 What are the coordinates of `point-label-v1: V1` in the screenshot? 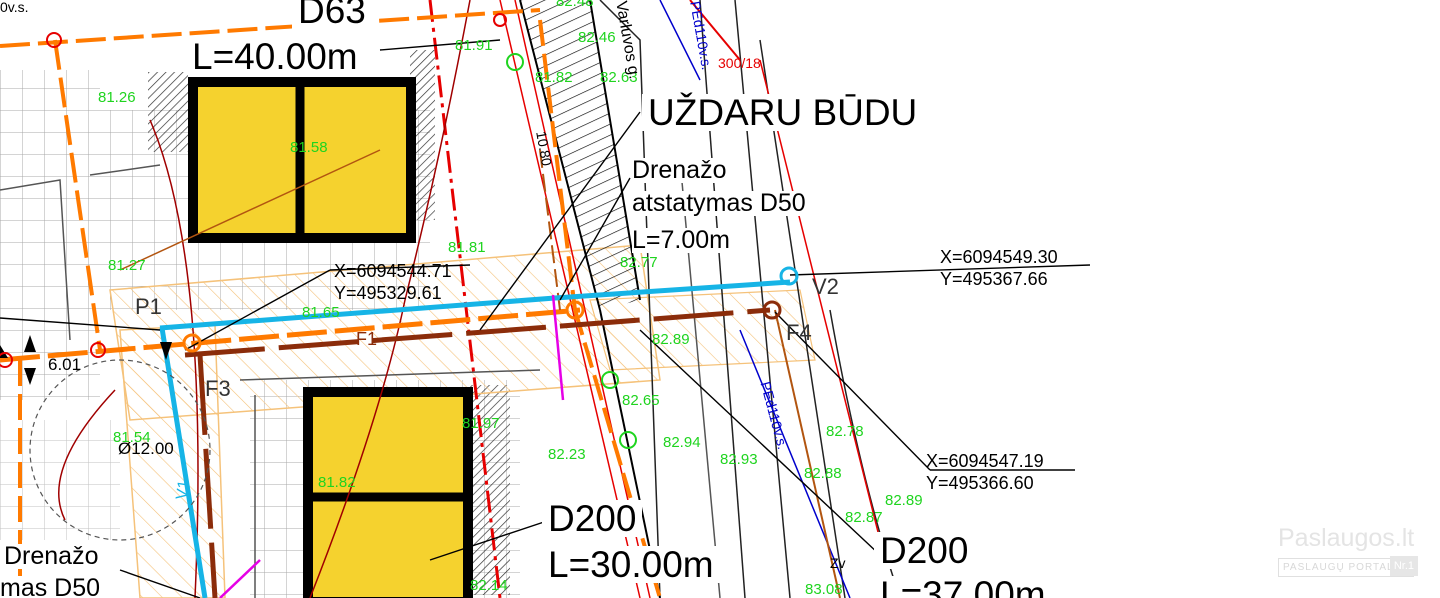 It's located at (183, 490).